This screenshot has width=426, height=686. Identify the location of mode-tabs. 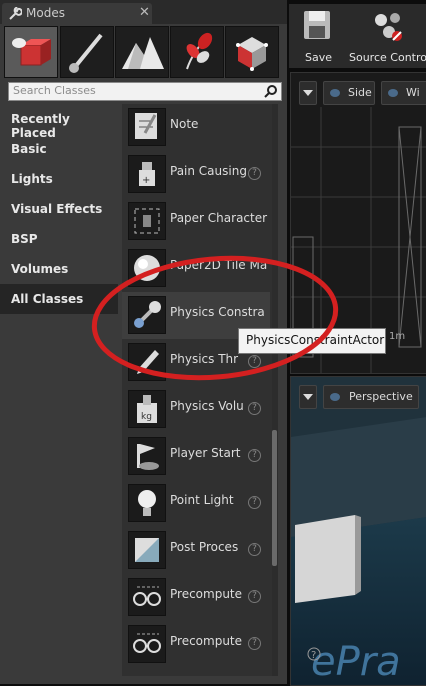
(143, 52).